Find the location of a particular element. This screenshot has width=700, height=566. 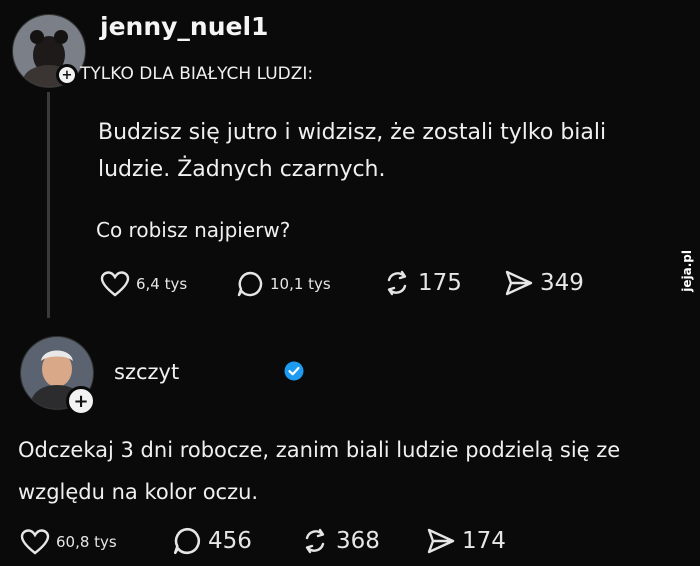

share-count: 349 is located at coordinates (562, 283).